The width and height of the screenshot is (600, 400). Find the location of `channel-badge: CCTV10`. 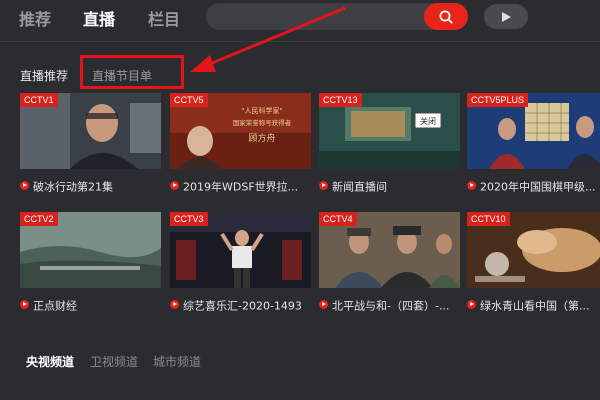

channel-badge: CCTV10 is located at coordinates (488, 219).